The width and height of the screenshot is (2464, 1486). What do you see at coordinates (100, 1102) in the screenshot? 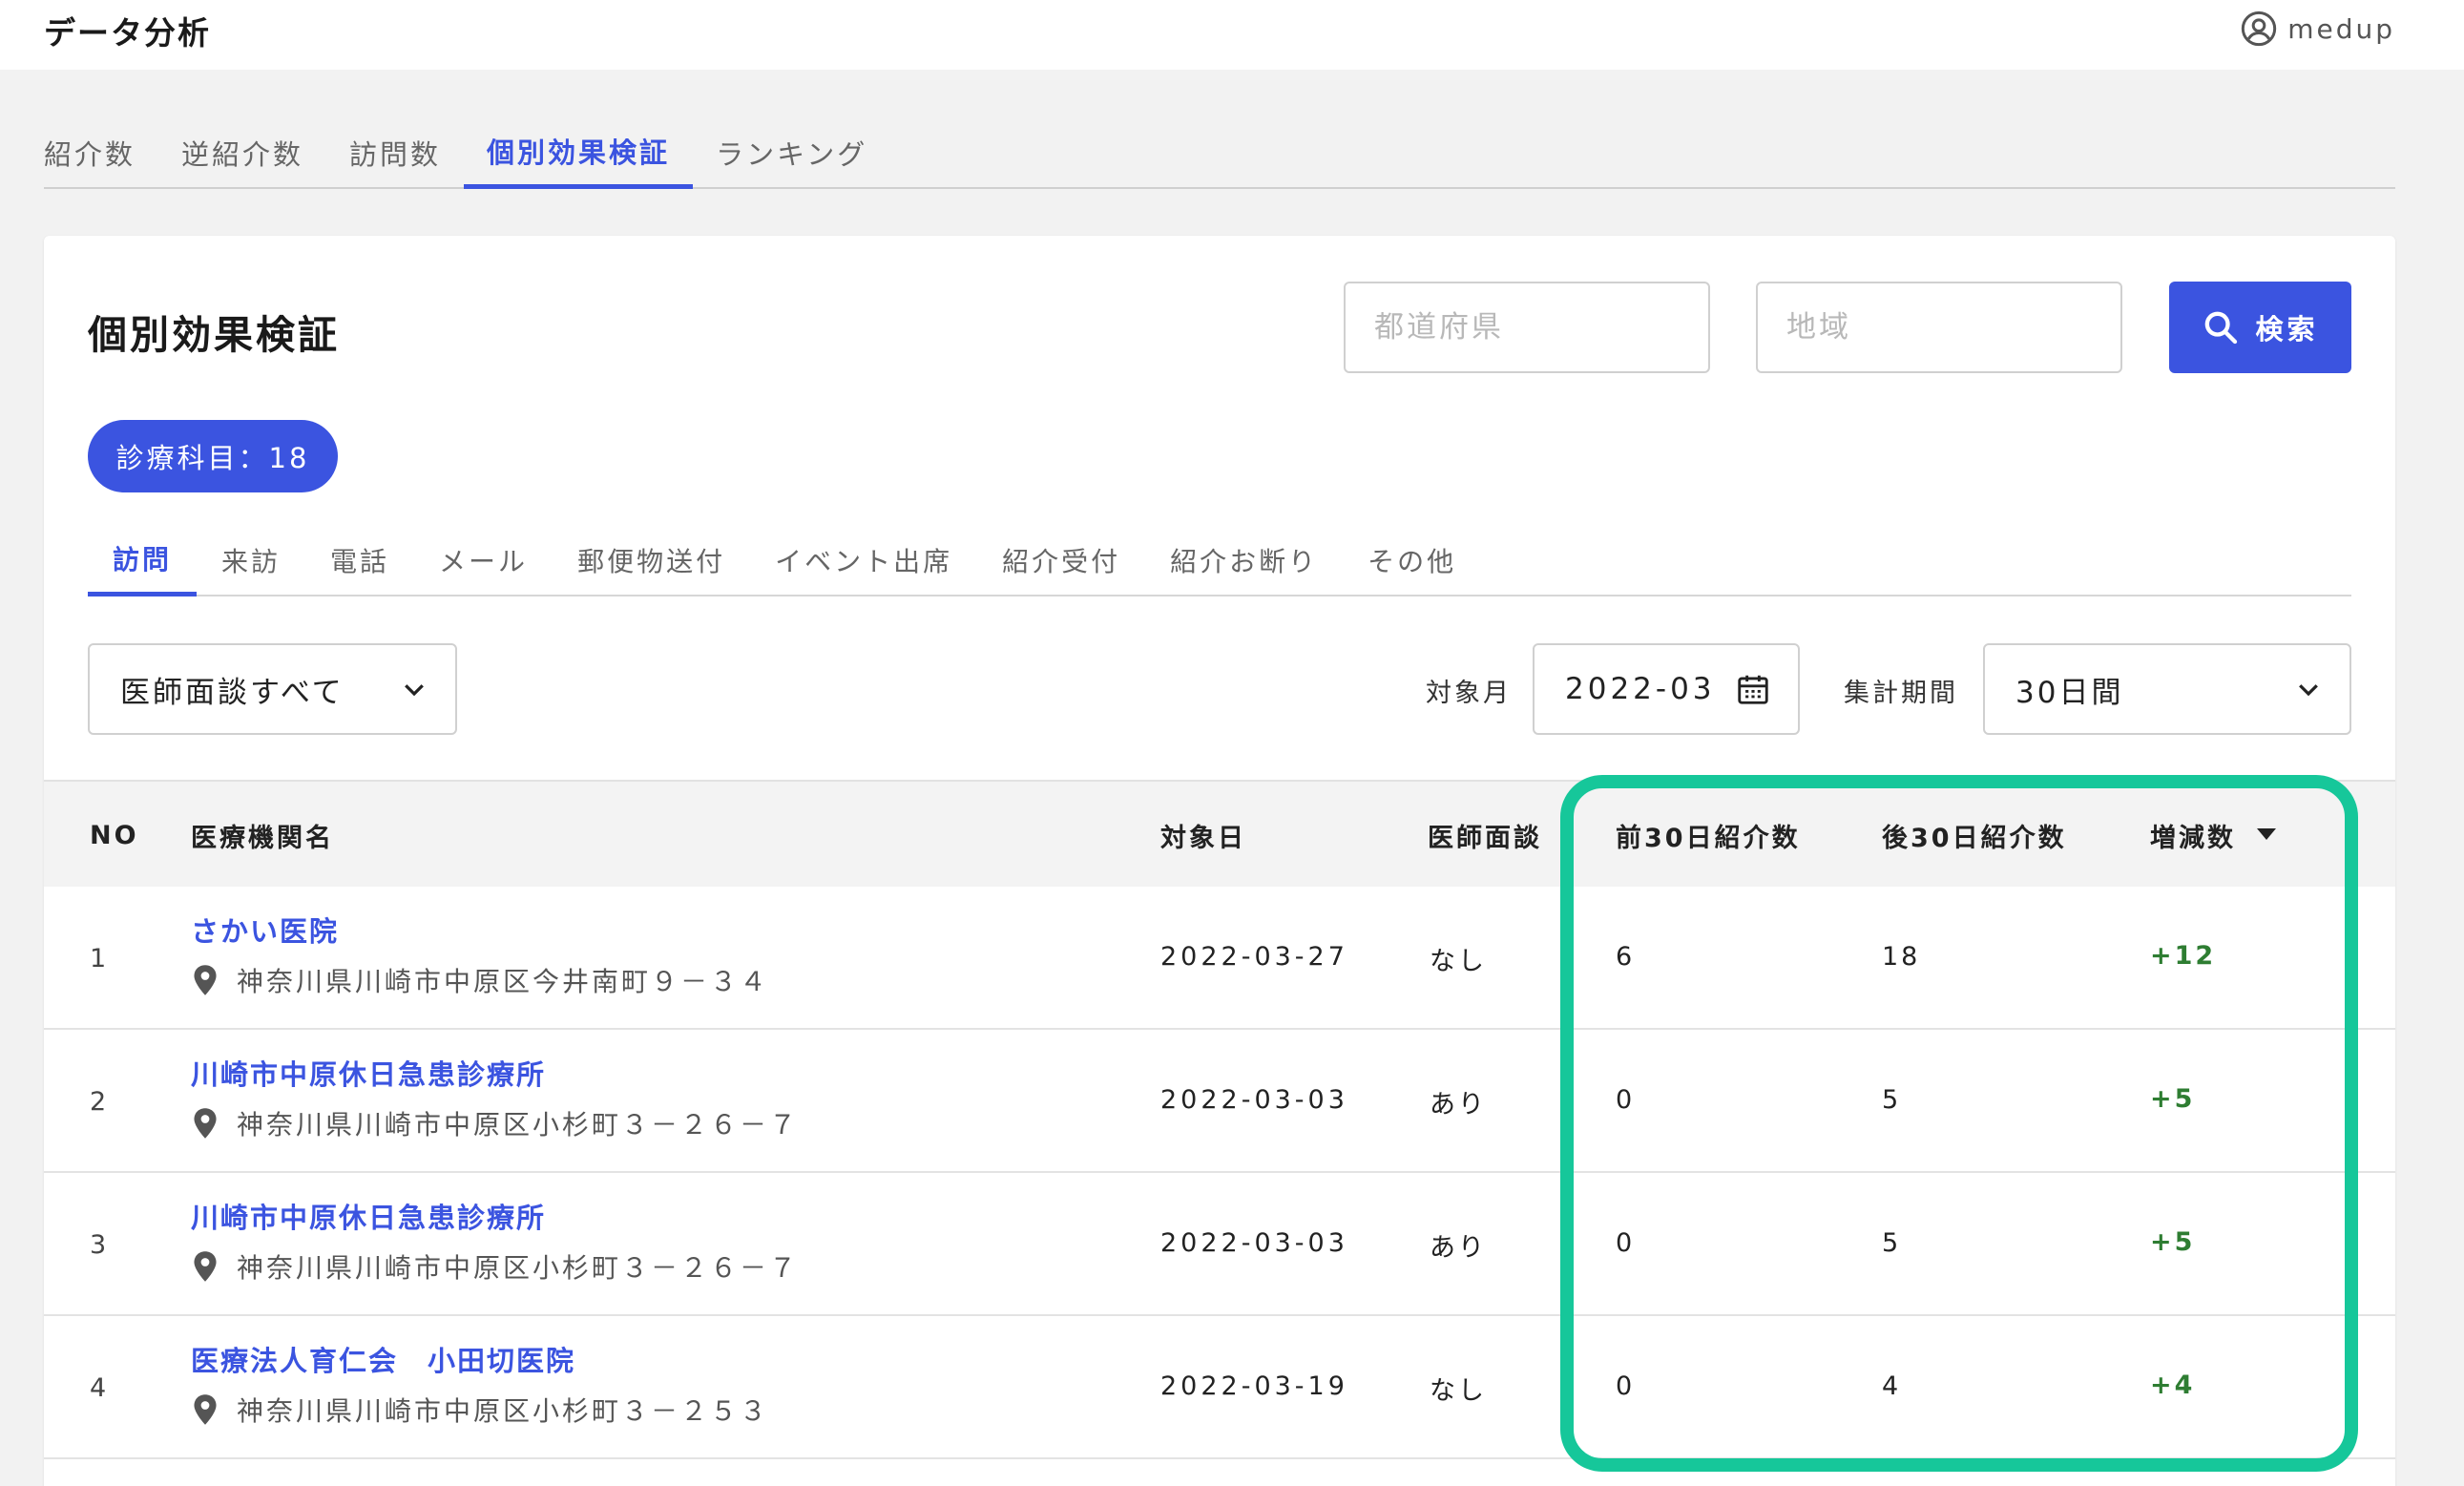
I see `row-no: 2` at bounding box center [100, 1102].